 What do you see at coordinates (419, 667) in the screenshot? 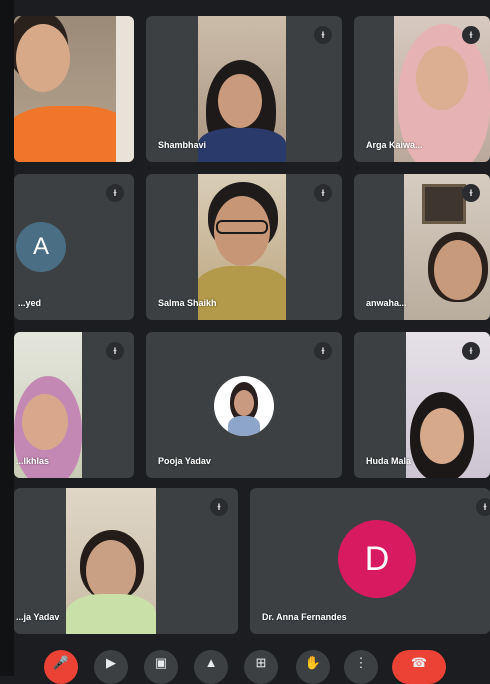
I see `end-call-icon: ☎` at bounding box center [419, 667].